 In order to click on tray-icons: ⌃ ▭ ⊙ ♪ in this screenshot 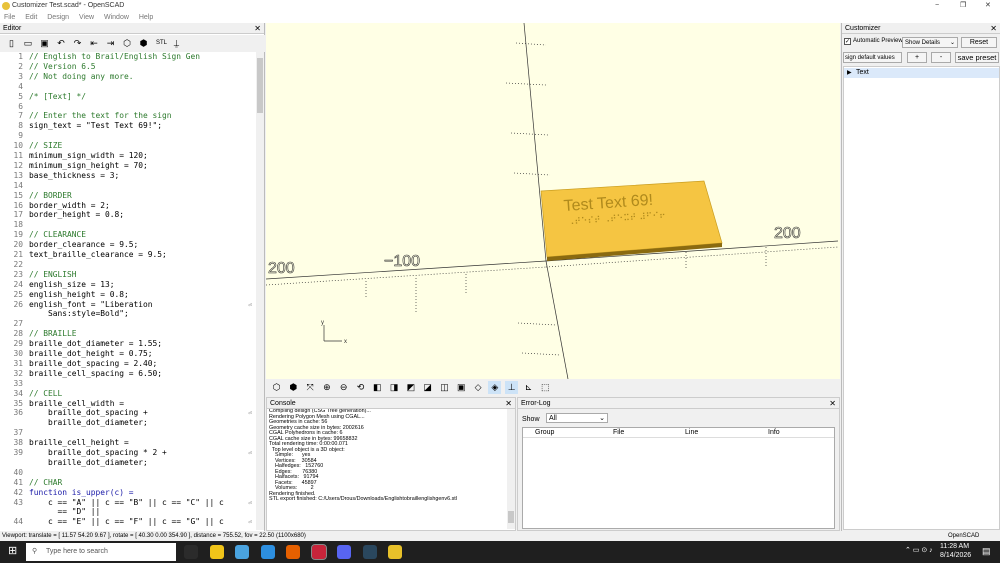, I will do `click(919, 550)`.